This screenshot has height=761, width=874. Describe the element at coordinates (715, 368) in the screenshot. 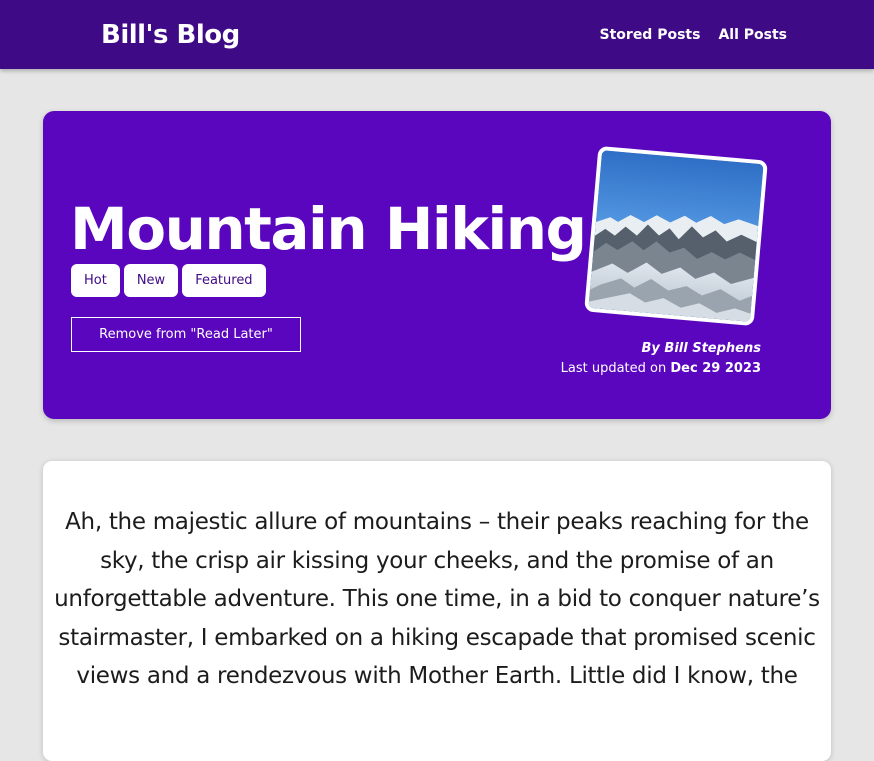

I see `updated-date: Dec 29 2023` at that location.